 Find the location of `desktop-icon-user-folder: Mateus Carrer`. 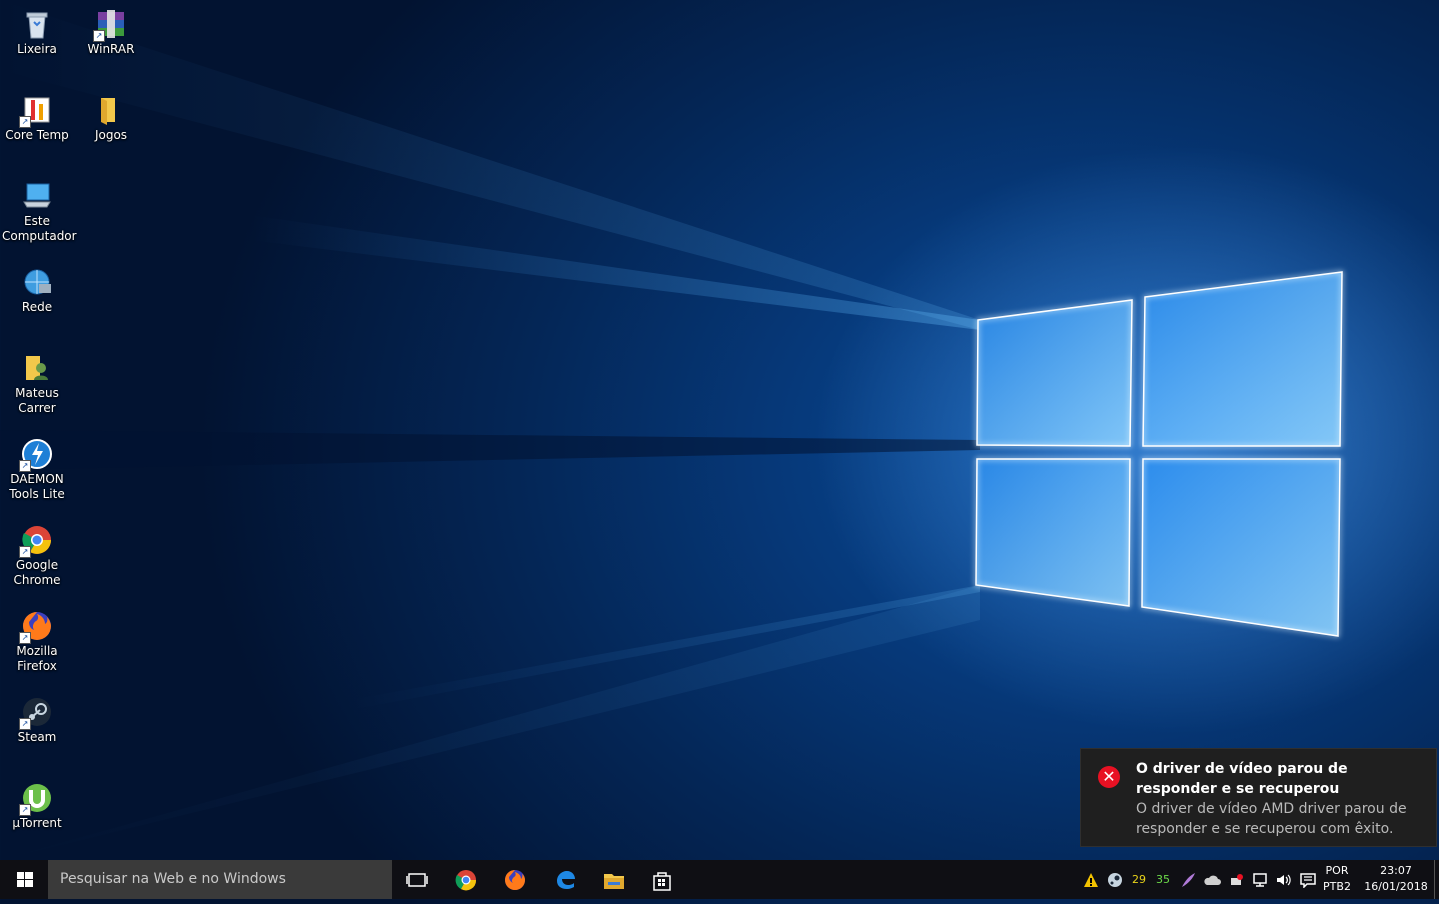

desktop-icon-user-folder: Mateus Carrer is located at coordinates (37, 384).